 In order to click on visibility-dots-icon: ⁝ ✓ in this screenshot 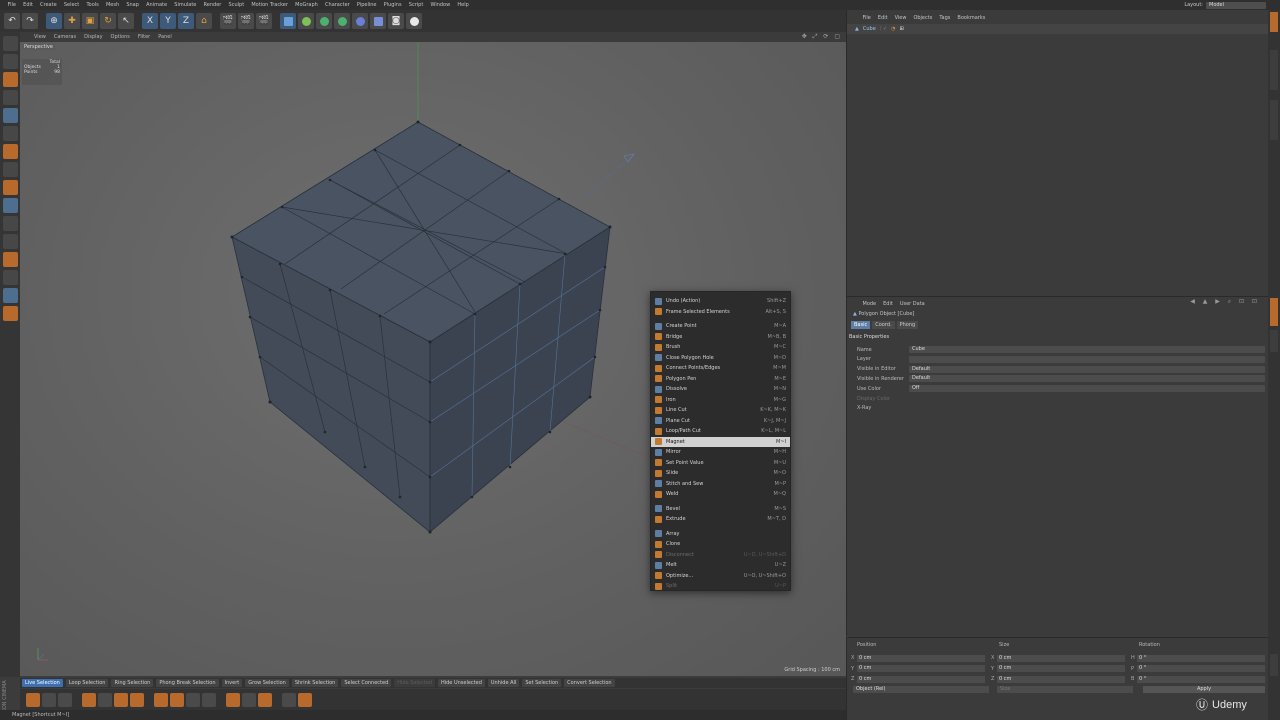, I will do `click(883, 29)`.